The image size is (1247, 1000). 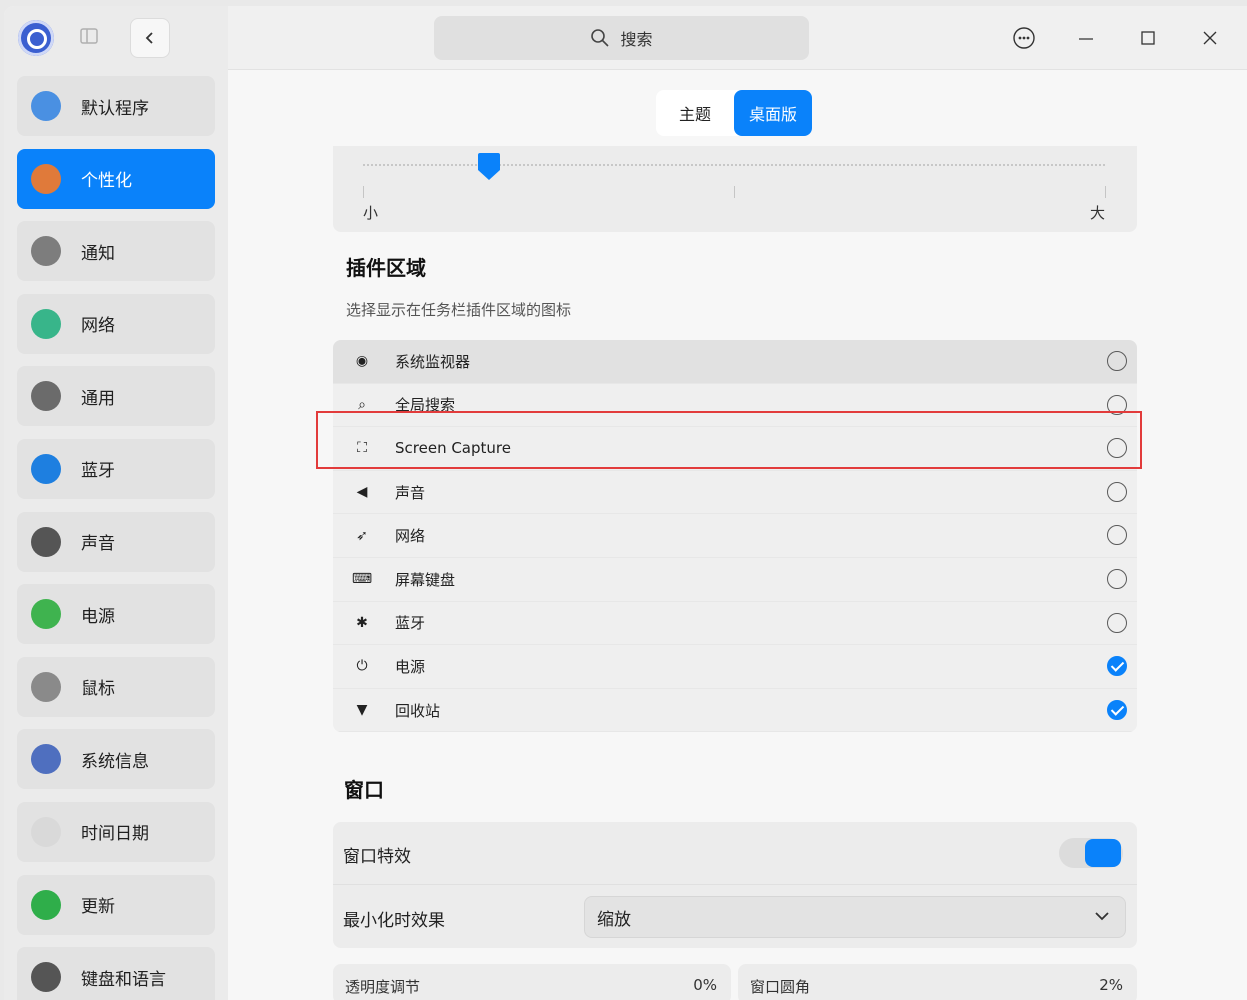 I want to click on default-apps-icon, so click(x=46, y=106).